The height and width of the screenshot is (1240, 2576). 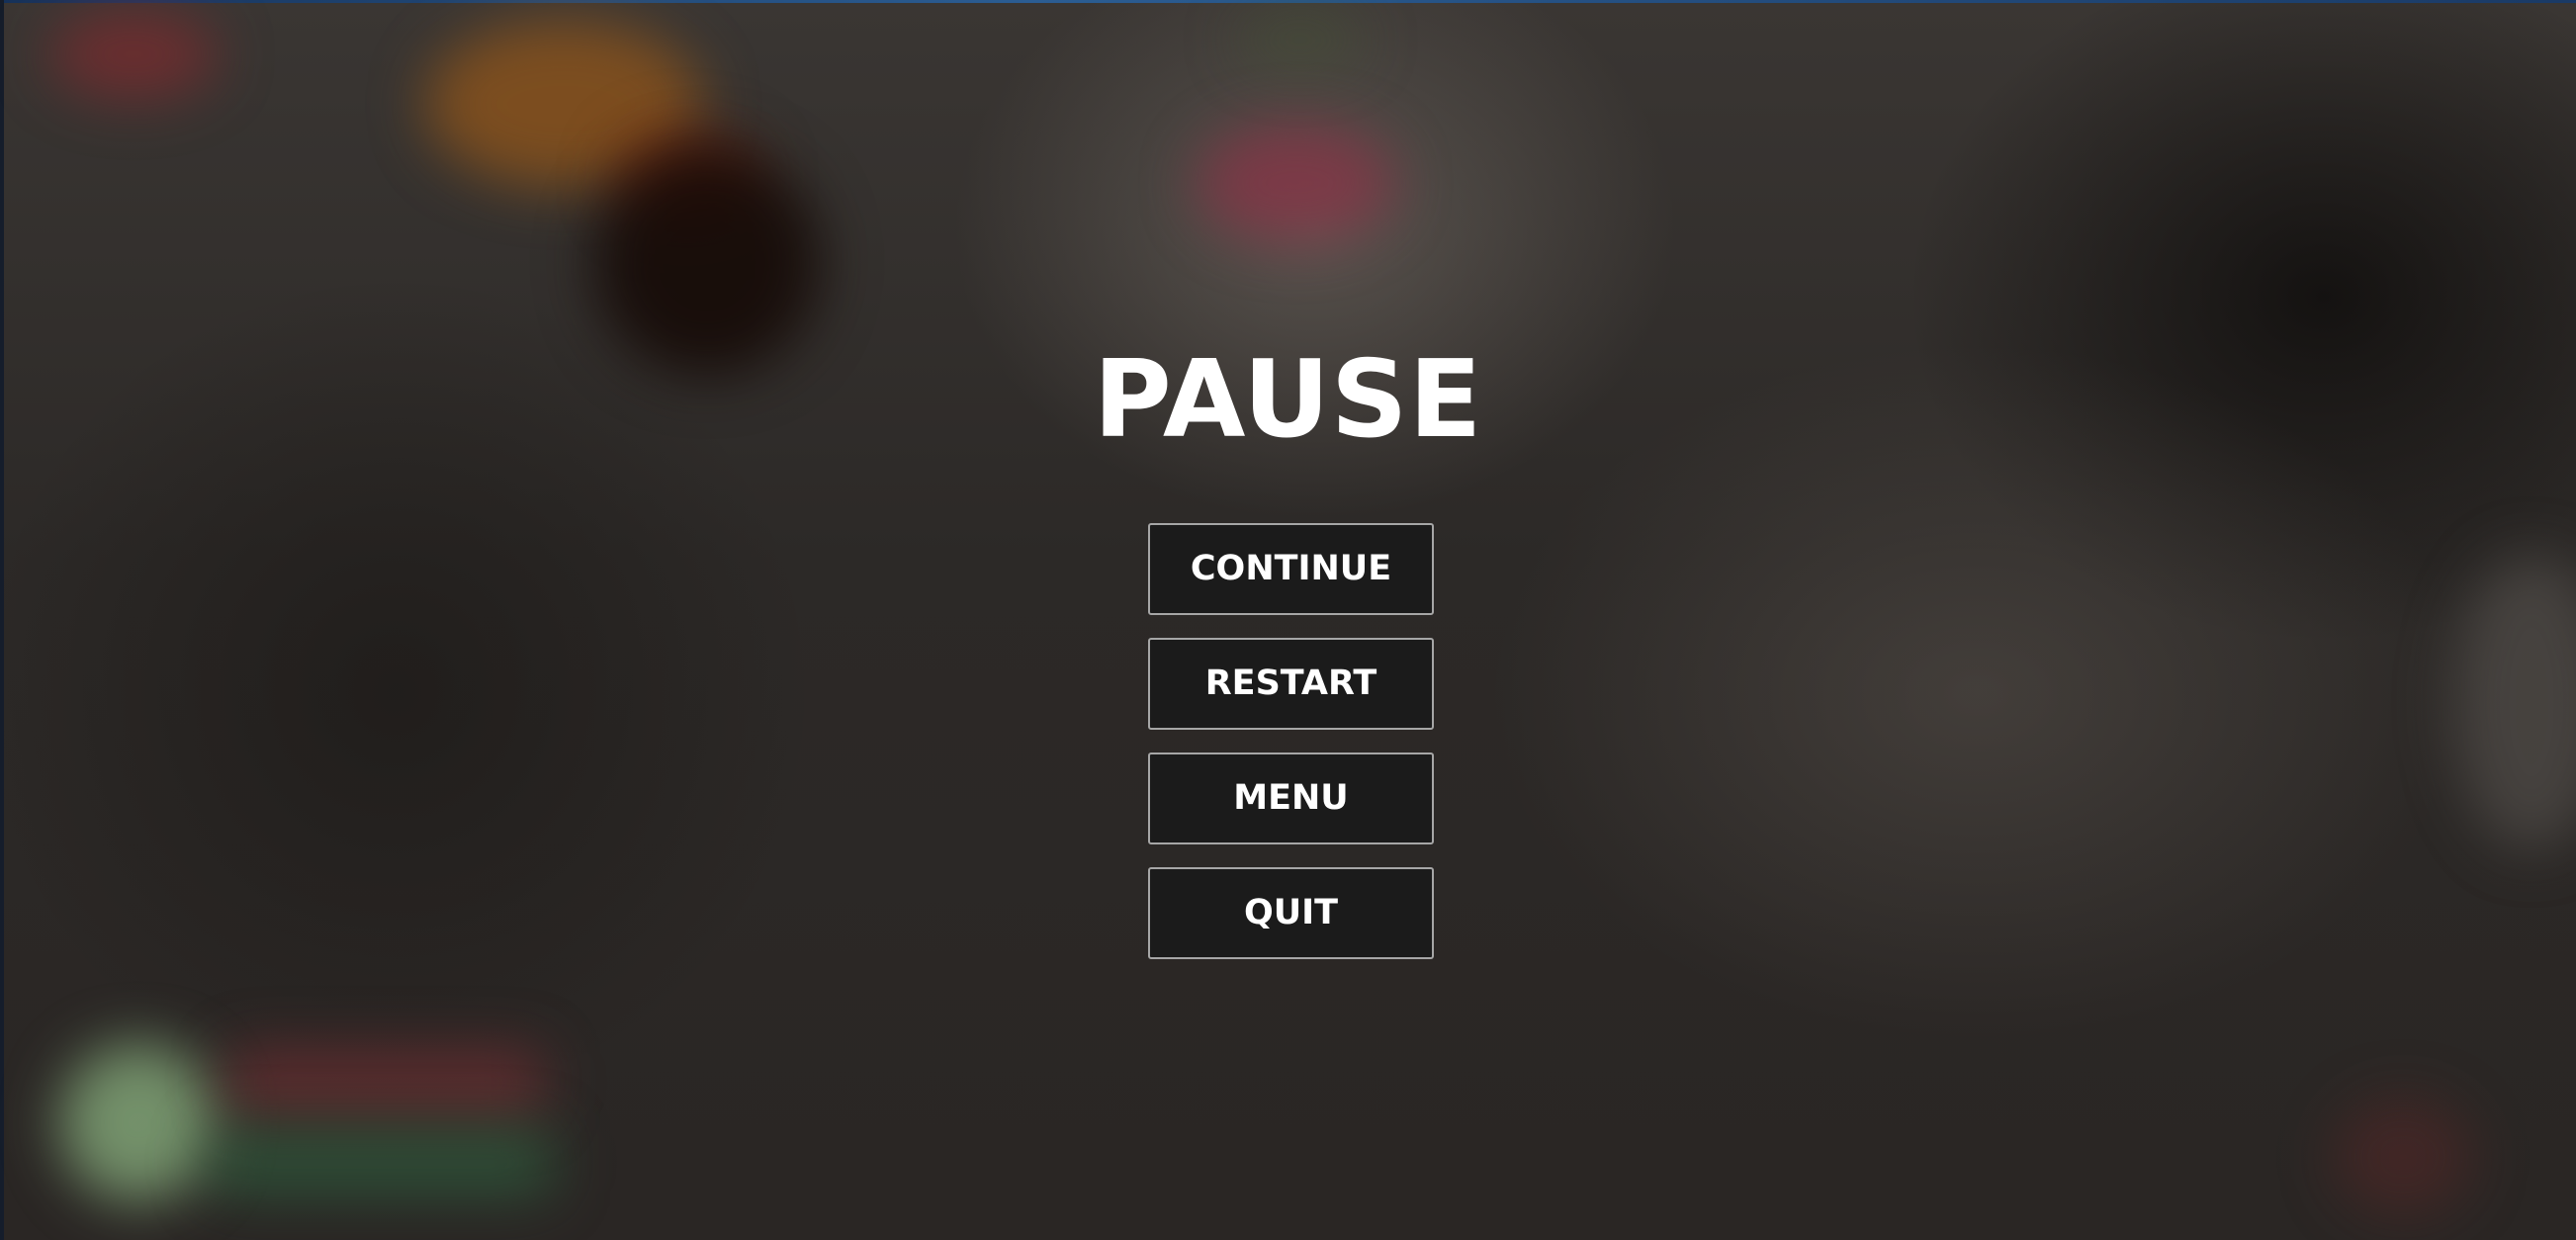 I want to click on pause-title: PAUSE, so click(x=1288, y=400).